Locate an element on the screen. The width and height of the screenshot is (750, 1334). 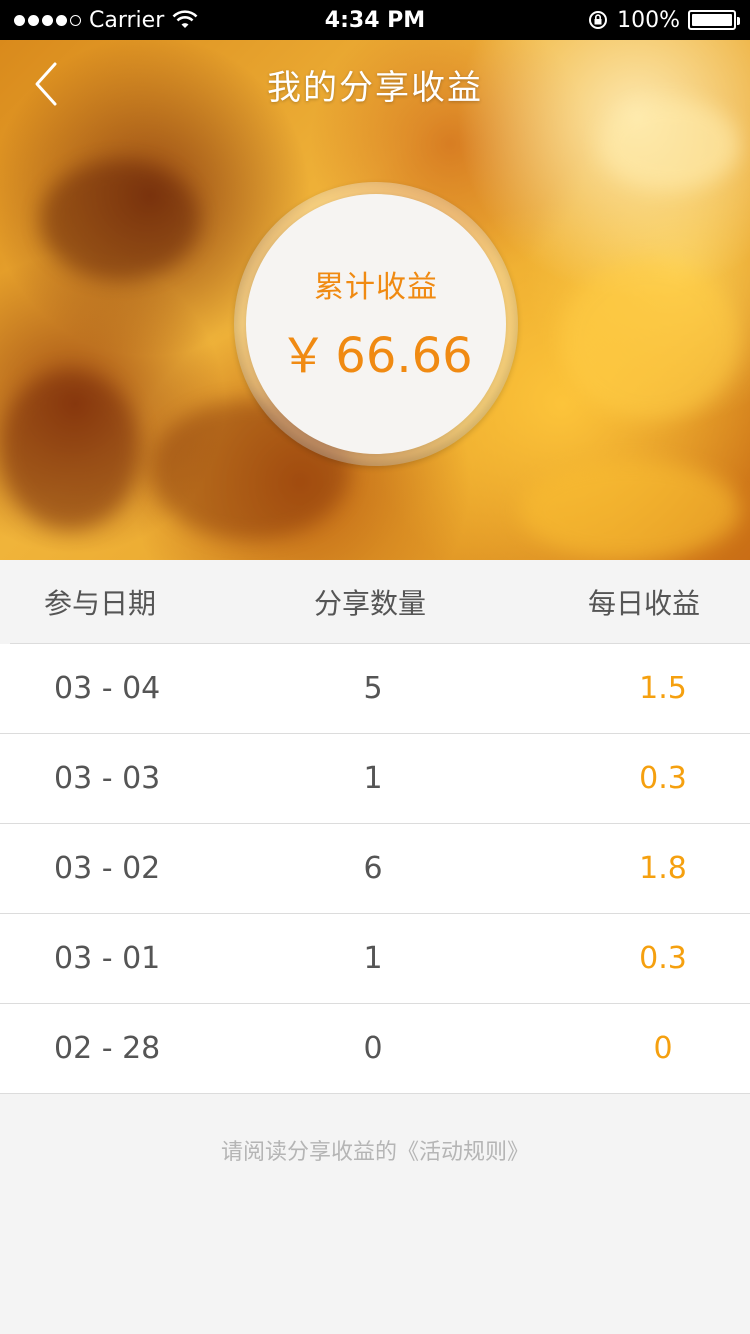
carrier-label: Carrier is located at coordinates (127, 20).